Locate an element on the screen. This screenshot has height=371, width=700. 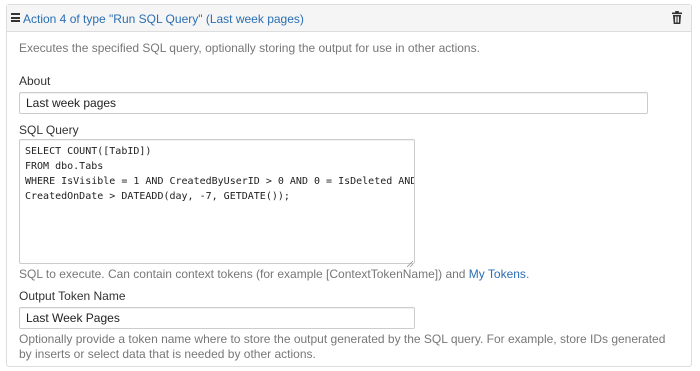
output-token-label: Output Token Name is located at coordinates (72, 296).